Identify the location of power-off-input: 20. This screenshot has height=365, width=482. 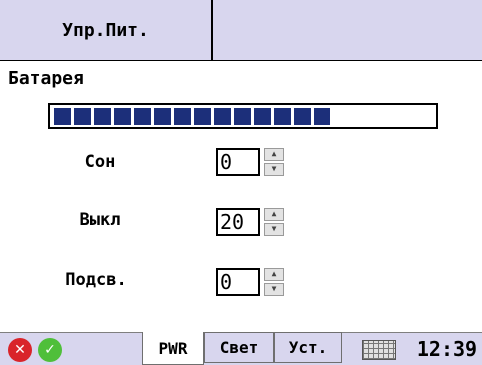
(238, 222).